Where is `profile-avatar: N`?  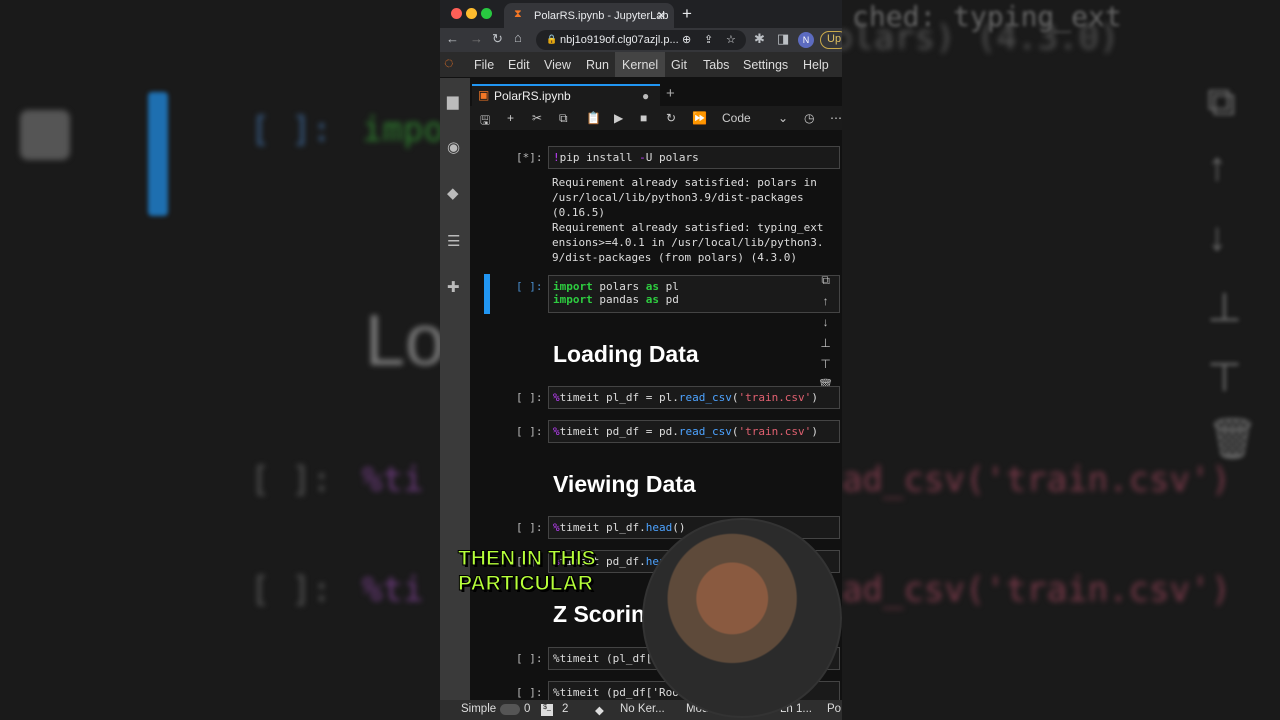
profile-avatar: N is located at coordinates (806, 40).